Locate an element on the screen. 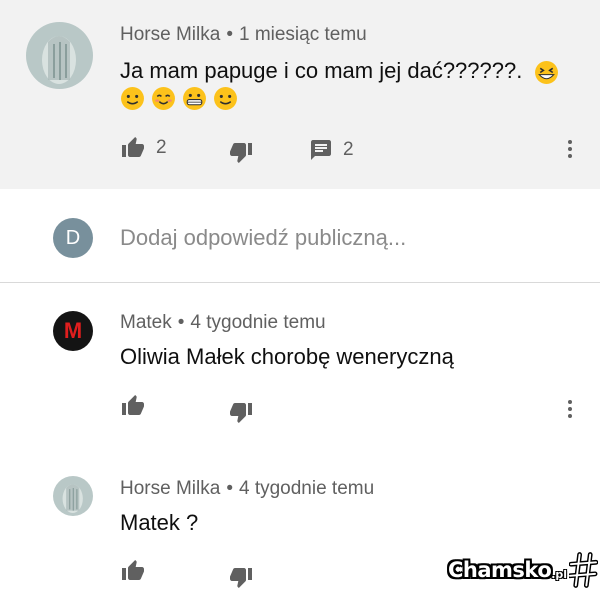  comment-icon is located at coordinates (321, 150).